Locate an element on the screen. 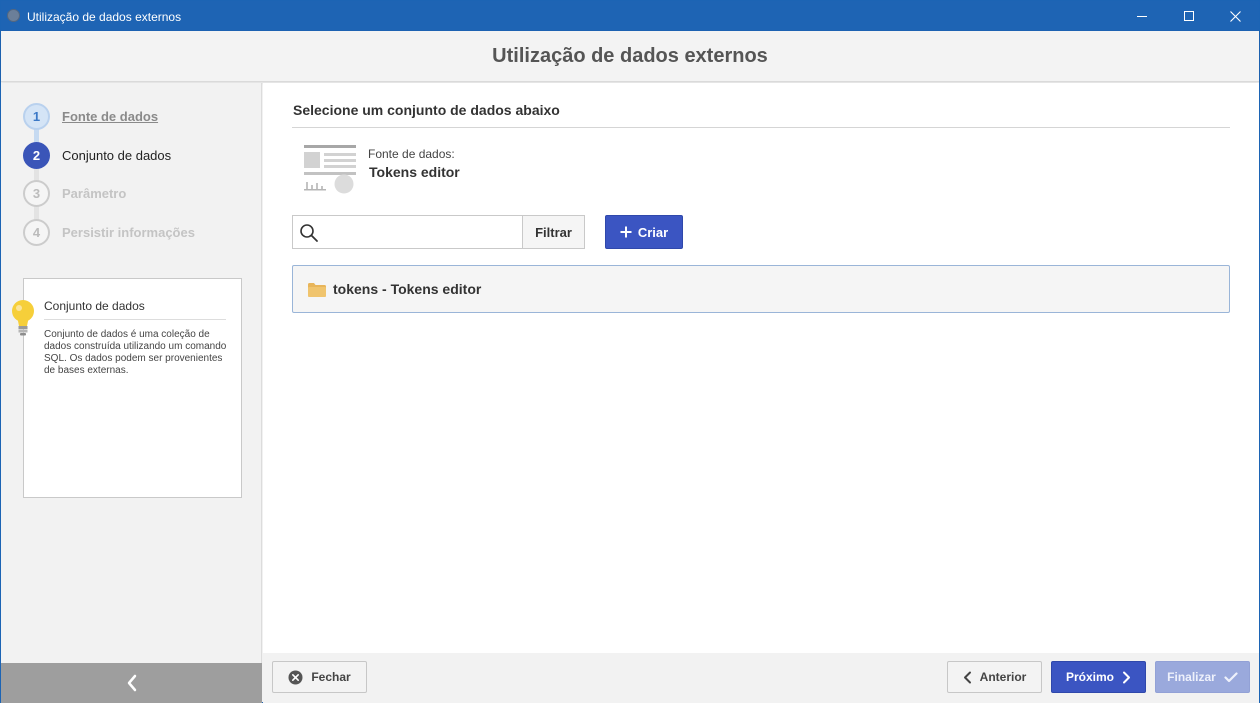 The width and height of the screenshot is (1260, 703). minimize-button is located at coordinates (1142, 16).